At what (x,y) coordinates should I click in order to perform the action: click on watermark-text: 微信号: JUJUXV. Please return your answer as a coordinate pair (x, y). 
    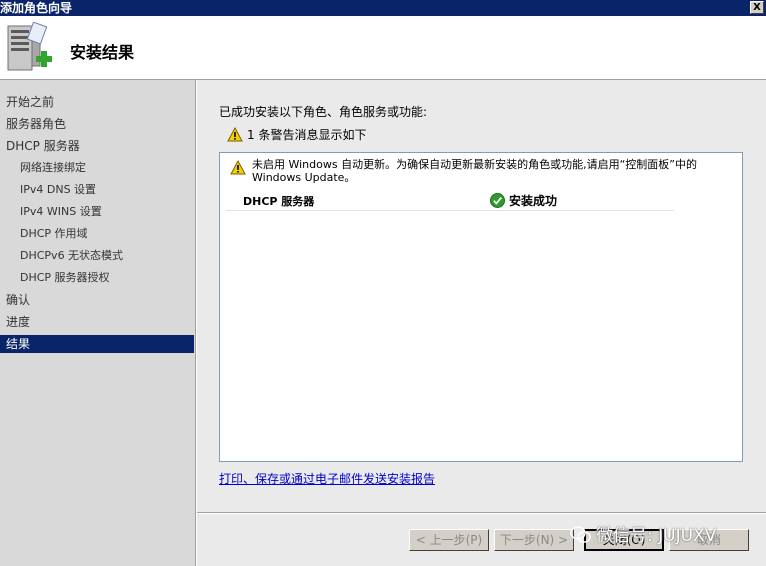
    Looking at the image, I should click on (656, 536).